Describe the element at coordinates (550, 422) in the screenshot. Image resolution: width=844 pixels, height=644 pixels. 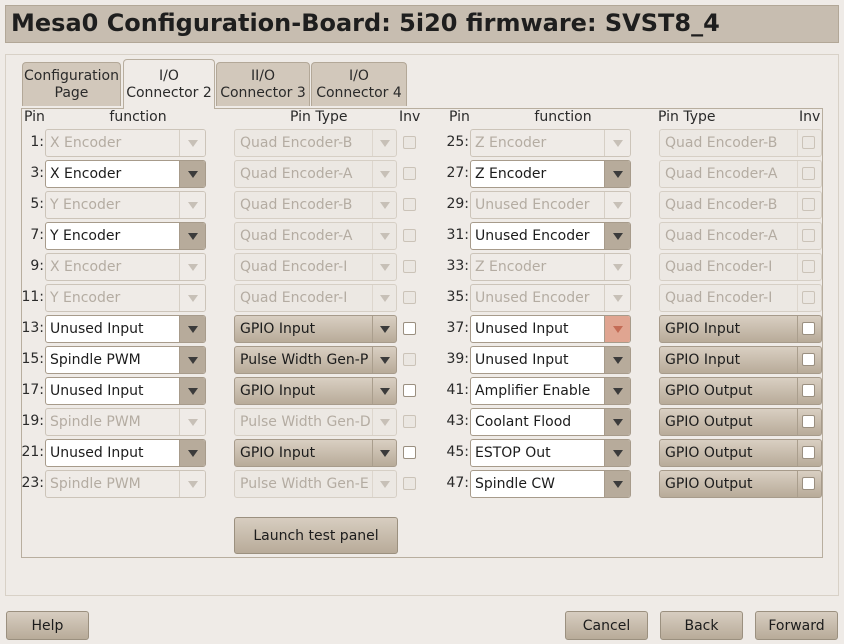
I see `function-combobox: Coolant Flood` at that location.